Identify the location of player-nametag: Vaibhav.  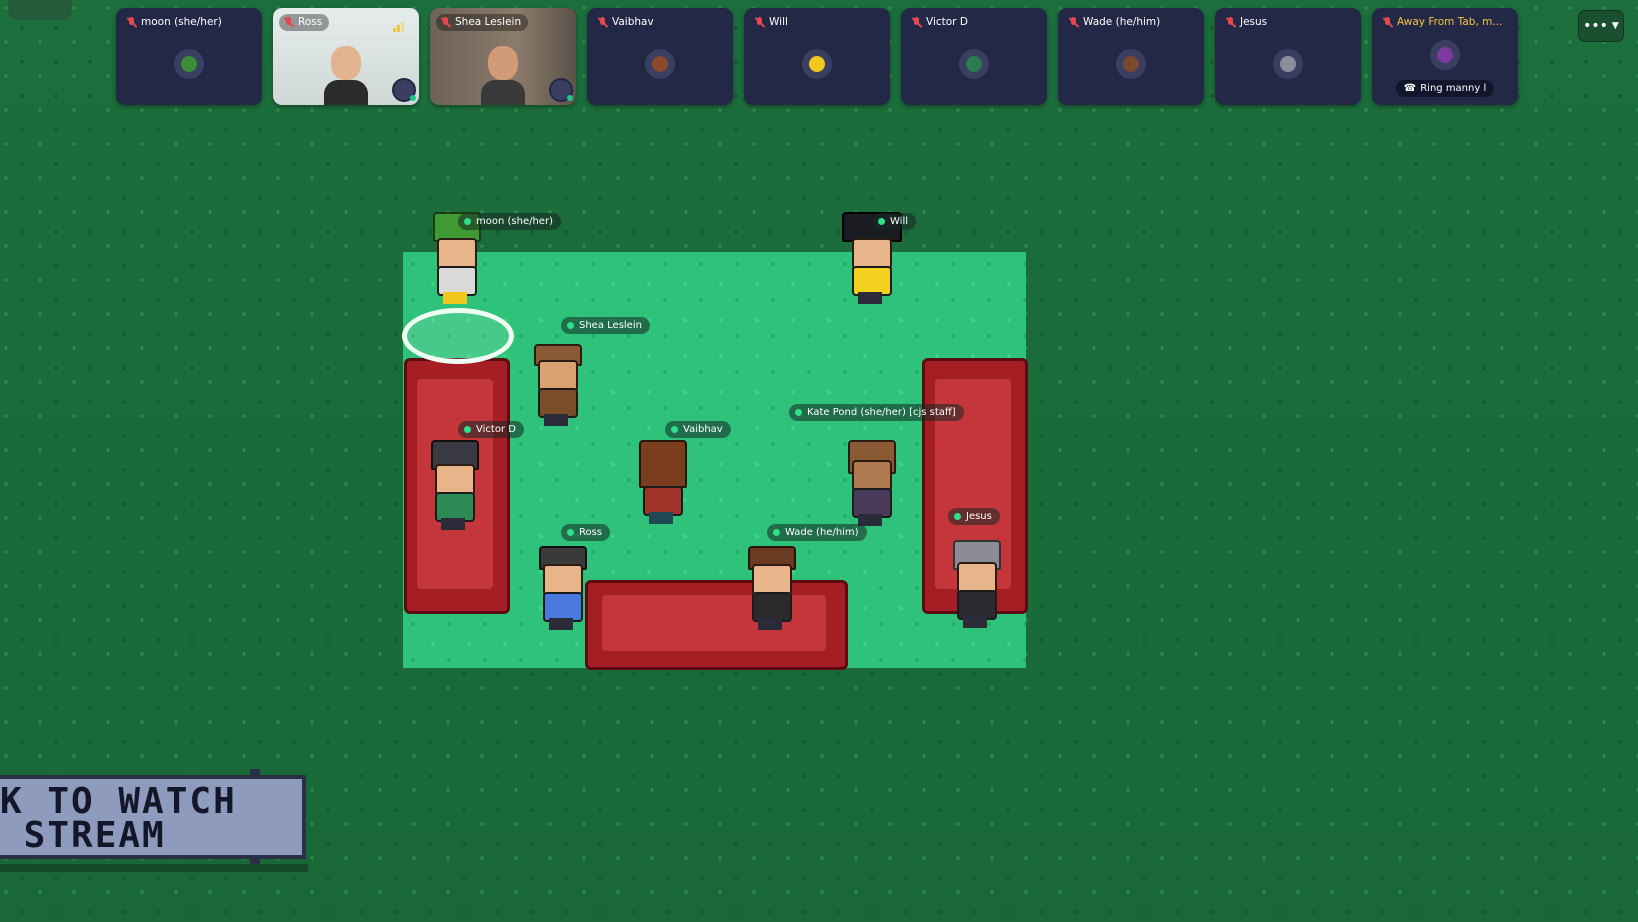
(698, 429).